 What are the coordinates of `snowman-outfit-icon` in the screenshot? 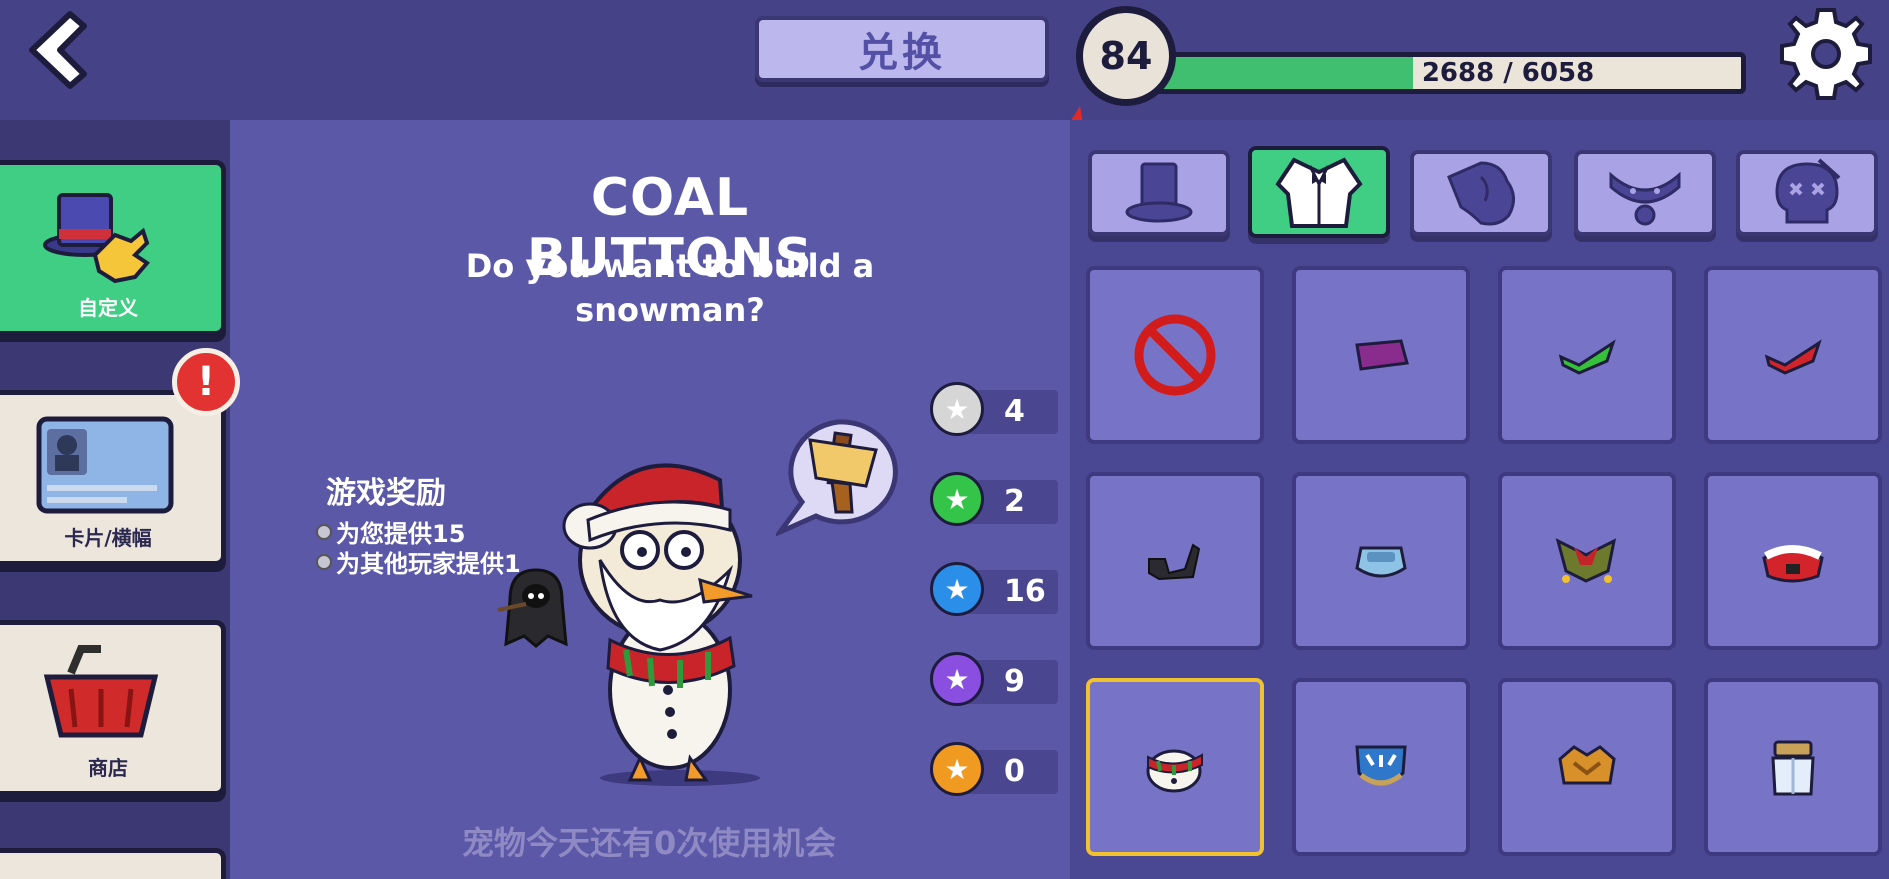 It's located at (1174, 771).